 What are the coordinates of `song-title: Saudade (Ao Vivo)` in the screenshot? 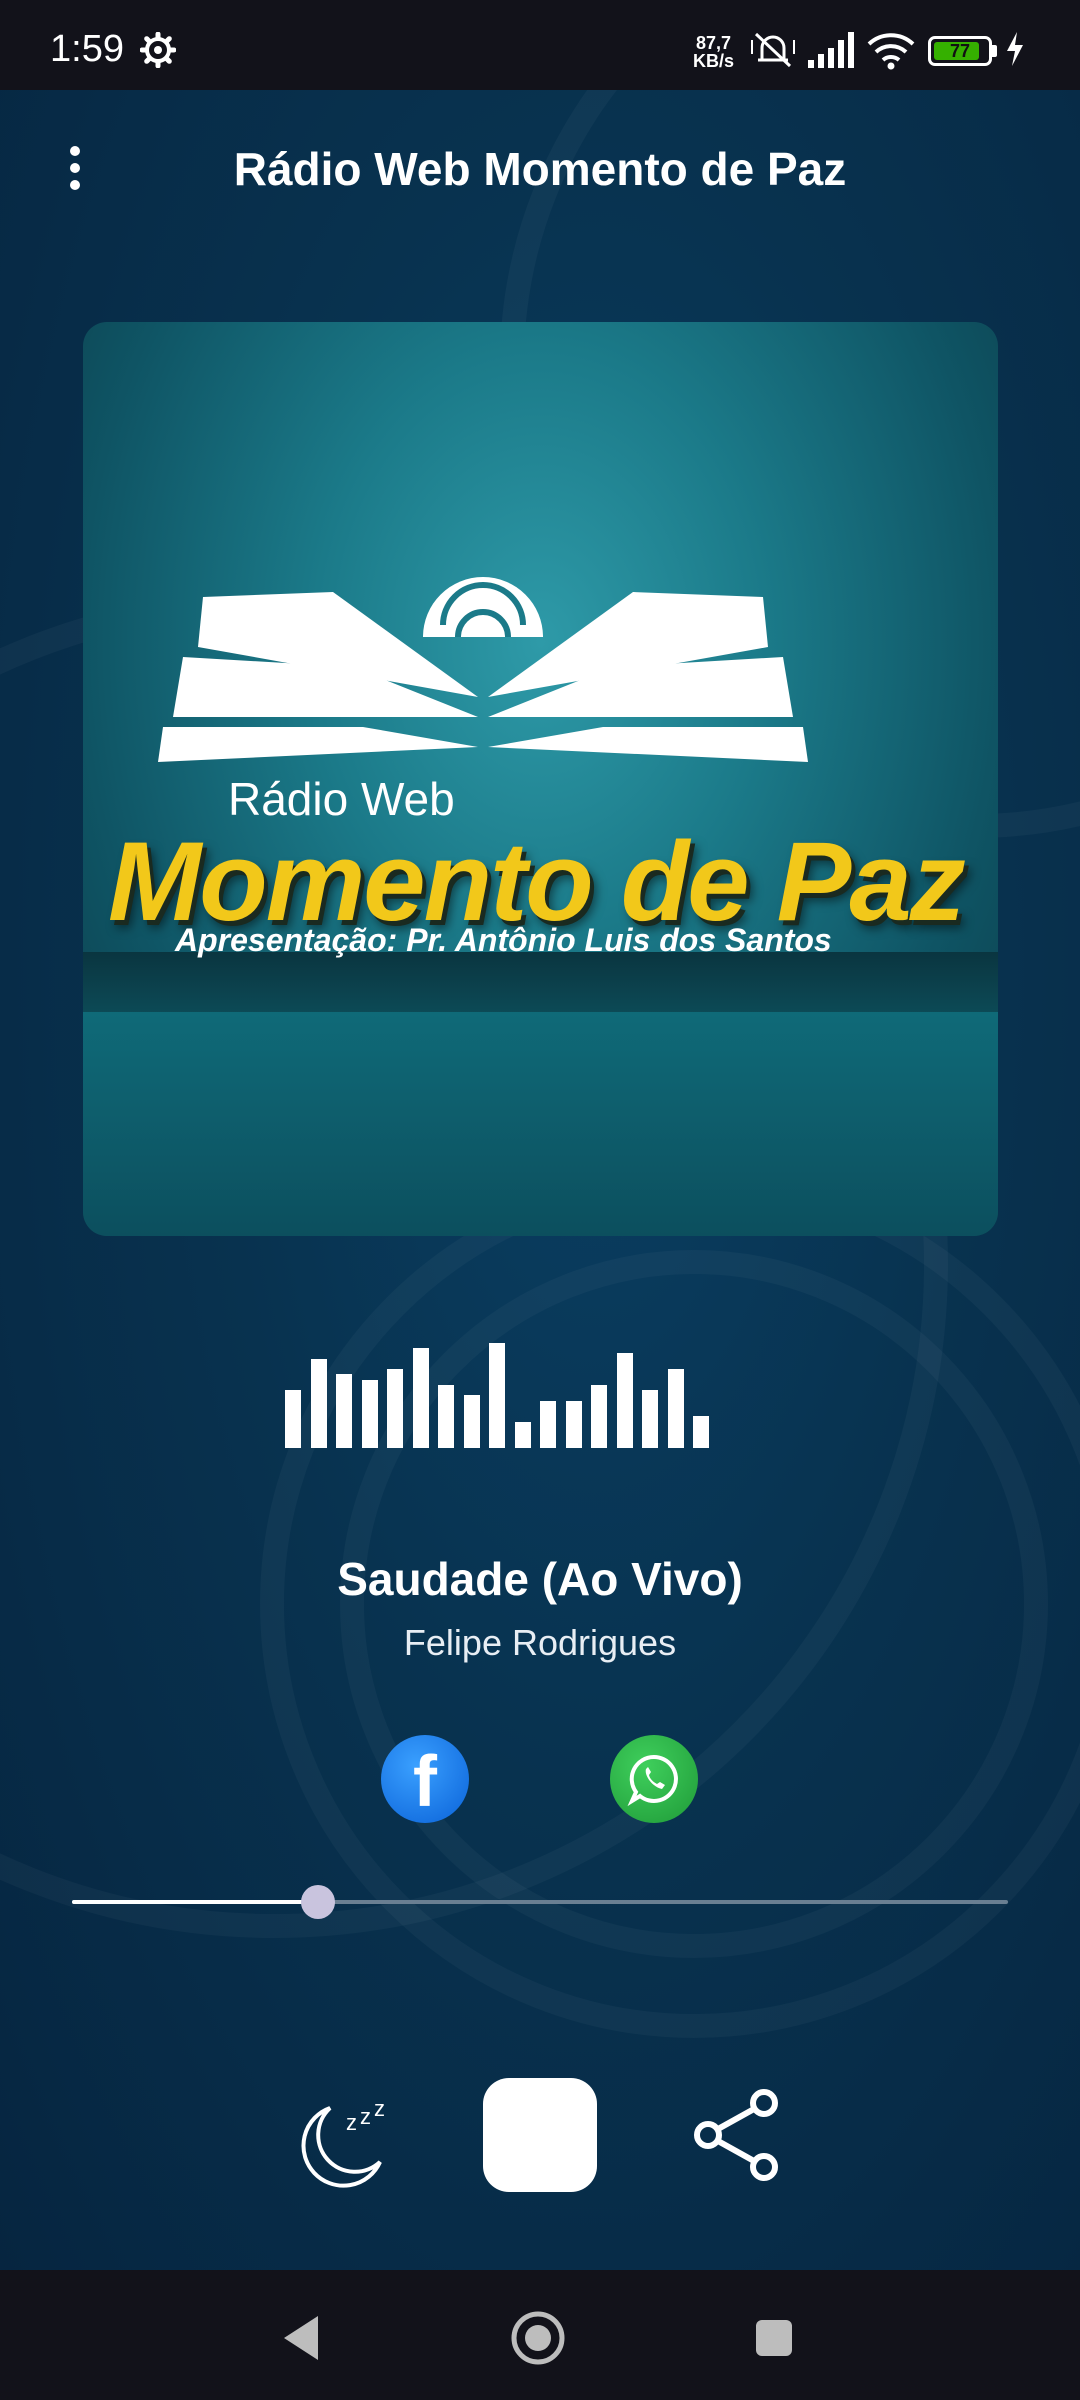 It's located at (540, 1579).